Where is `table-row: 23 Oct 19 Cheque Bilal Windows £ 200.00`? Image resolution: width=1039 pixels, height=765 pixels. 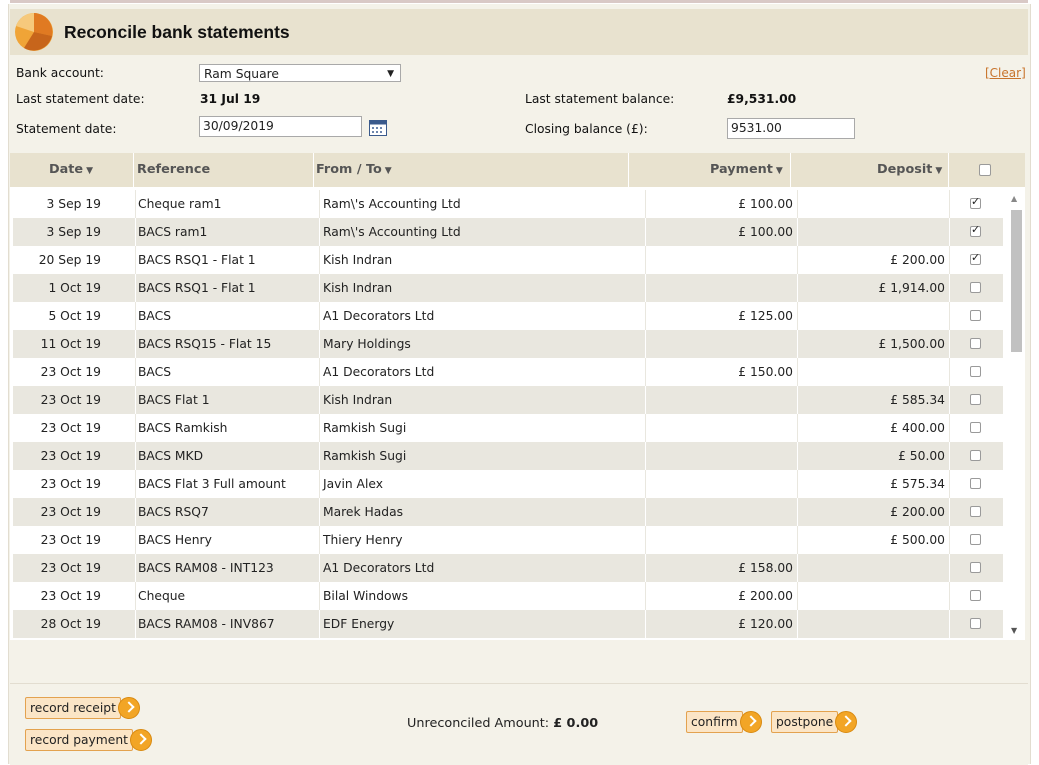 table-row: 23 Oct 19 Cheque Bilal Windows £ 200.00 is located at coordinates (508, 596).